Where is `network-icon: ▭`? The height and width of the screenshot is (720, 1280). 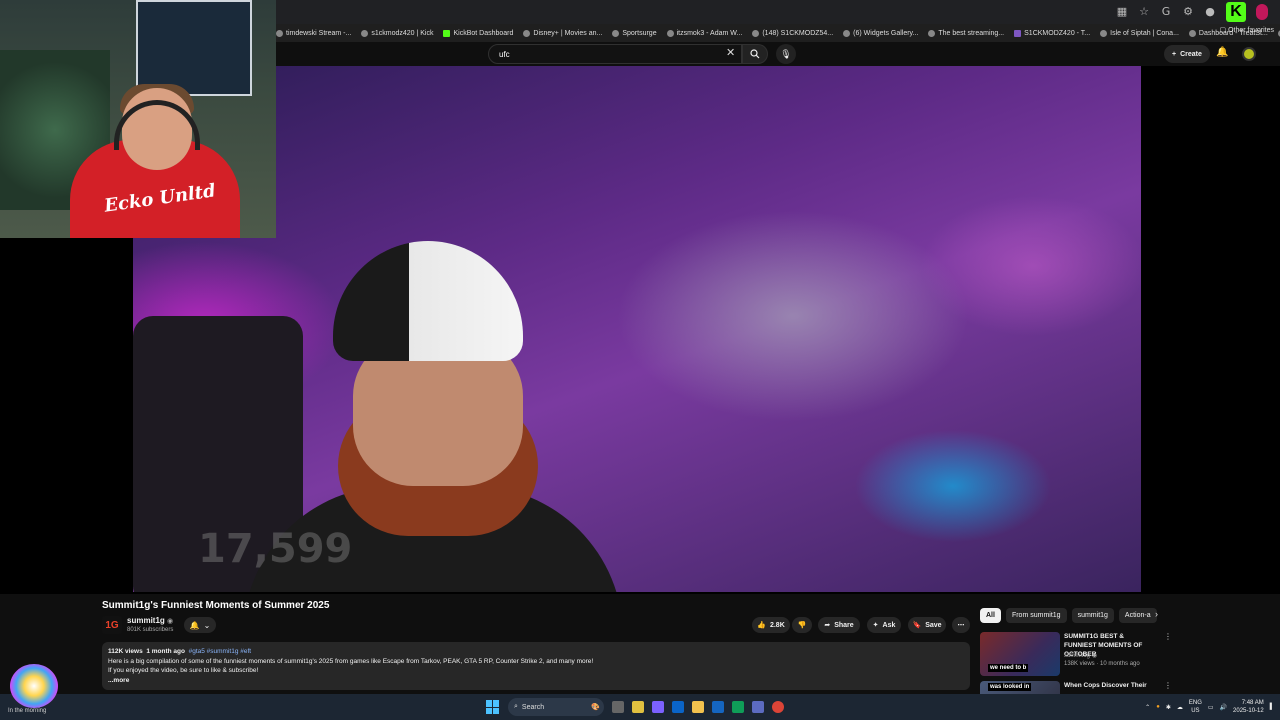
network-icon: ▭ is located at coordinates (1211, 707).